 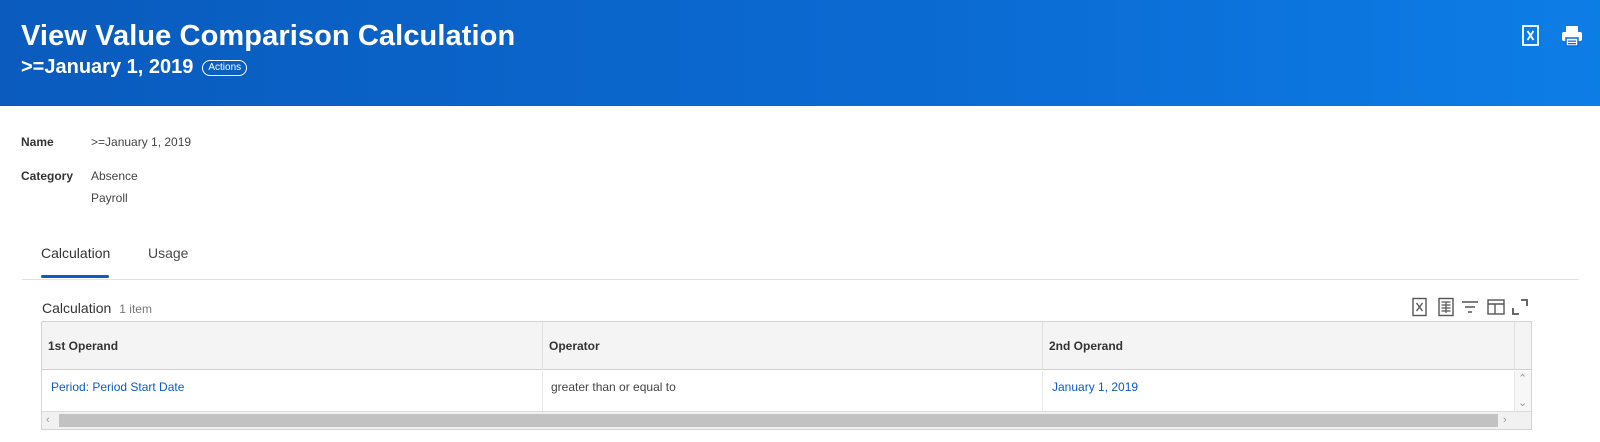 I want to click on table-header: 1st Operand Operator 2nd Operand, so click(x=786, y=346).